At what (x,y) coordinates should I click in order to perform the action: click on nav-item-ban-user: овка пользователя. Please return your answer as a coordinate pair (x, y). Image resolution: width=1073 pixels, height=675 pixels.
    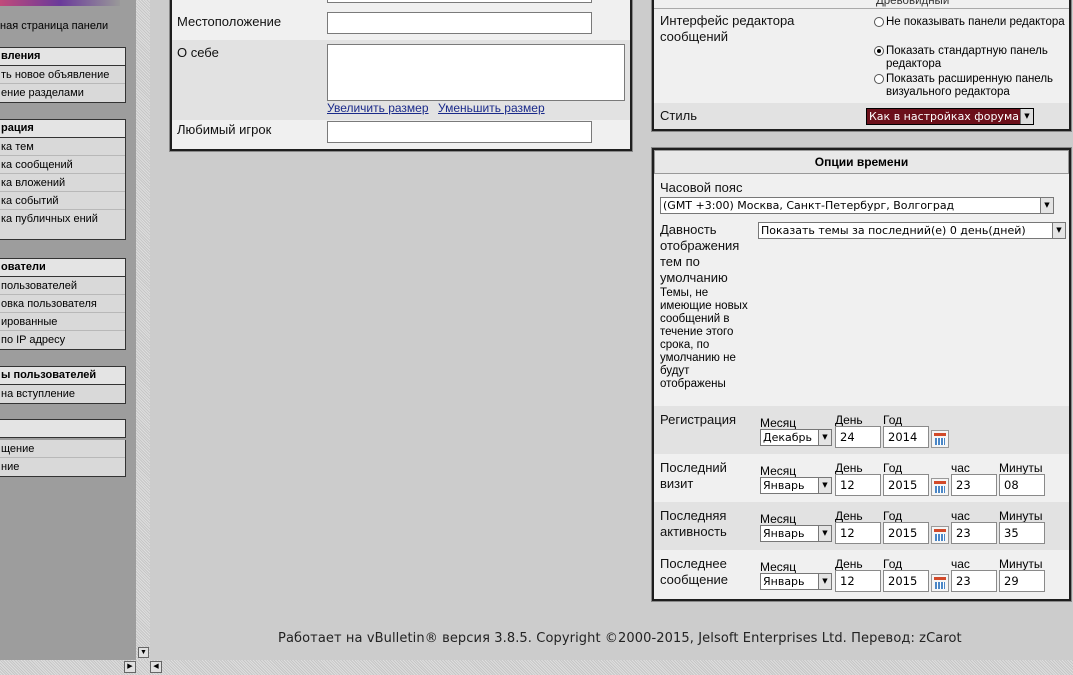
    Looking at the image, I should click on (62, 304).